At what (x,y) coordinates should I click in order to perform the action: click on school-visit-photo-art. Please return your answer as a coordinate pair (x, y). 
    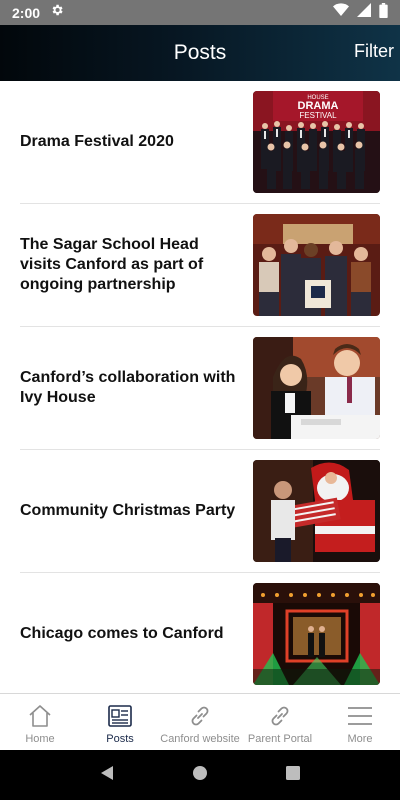
    Looking at the image, I should click on (316, 265).